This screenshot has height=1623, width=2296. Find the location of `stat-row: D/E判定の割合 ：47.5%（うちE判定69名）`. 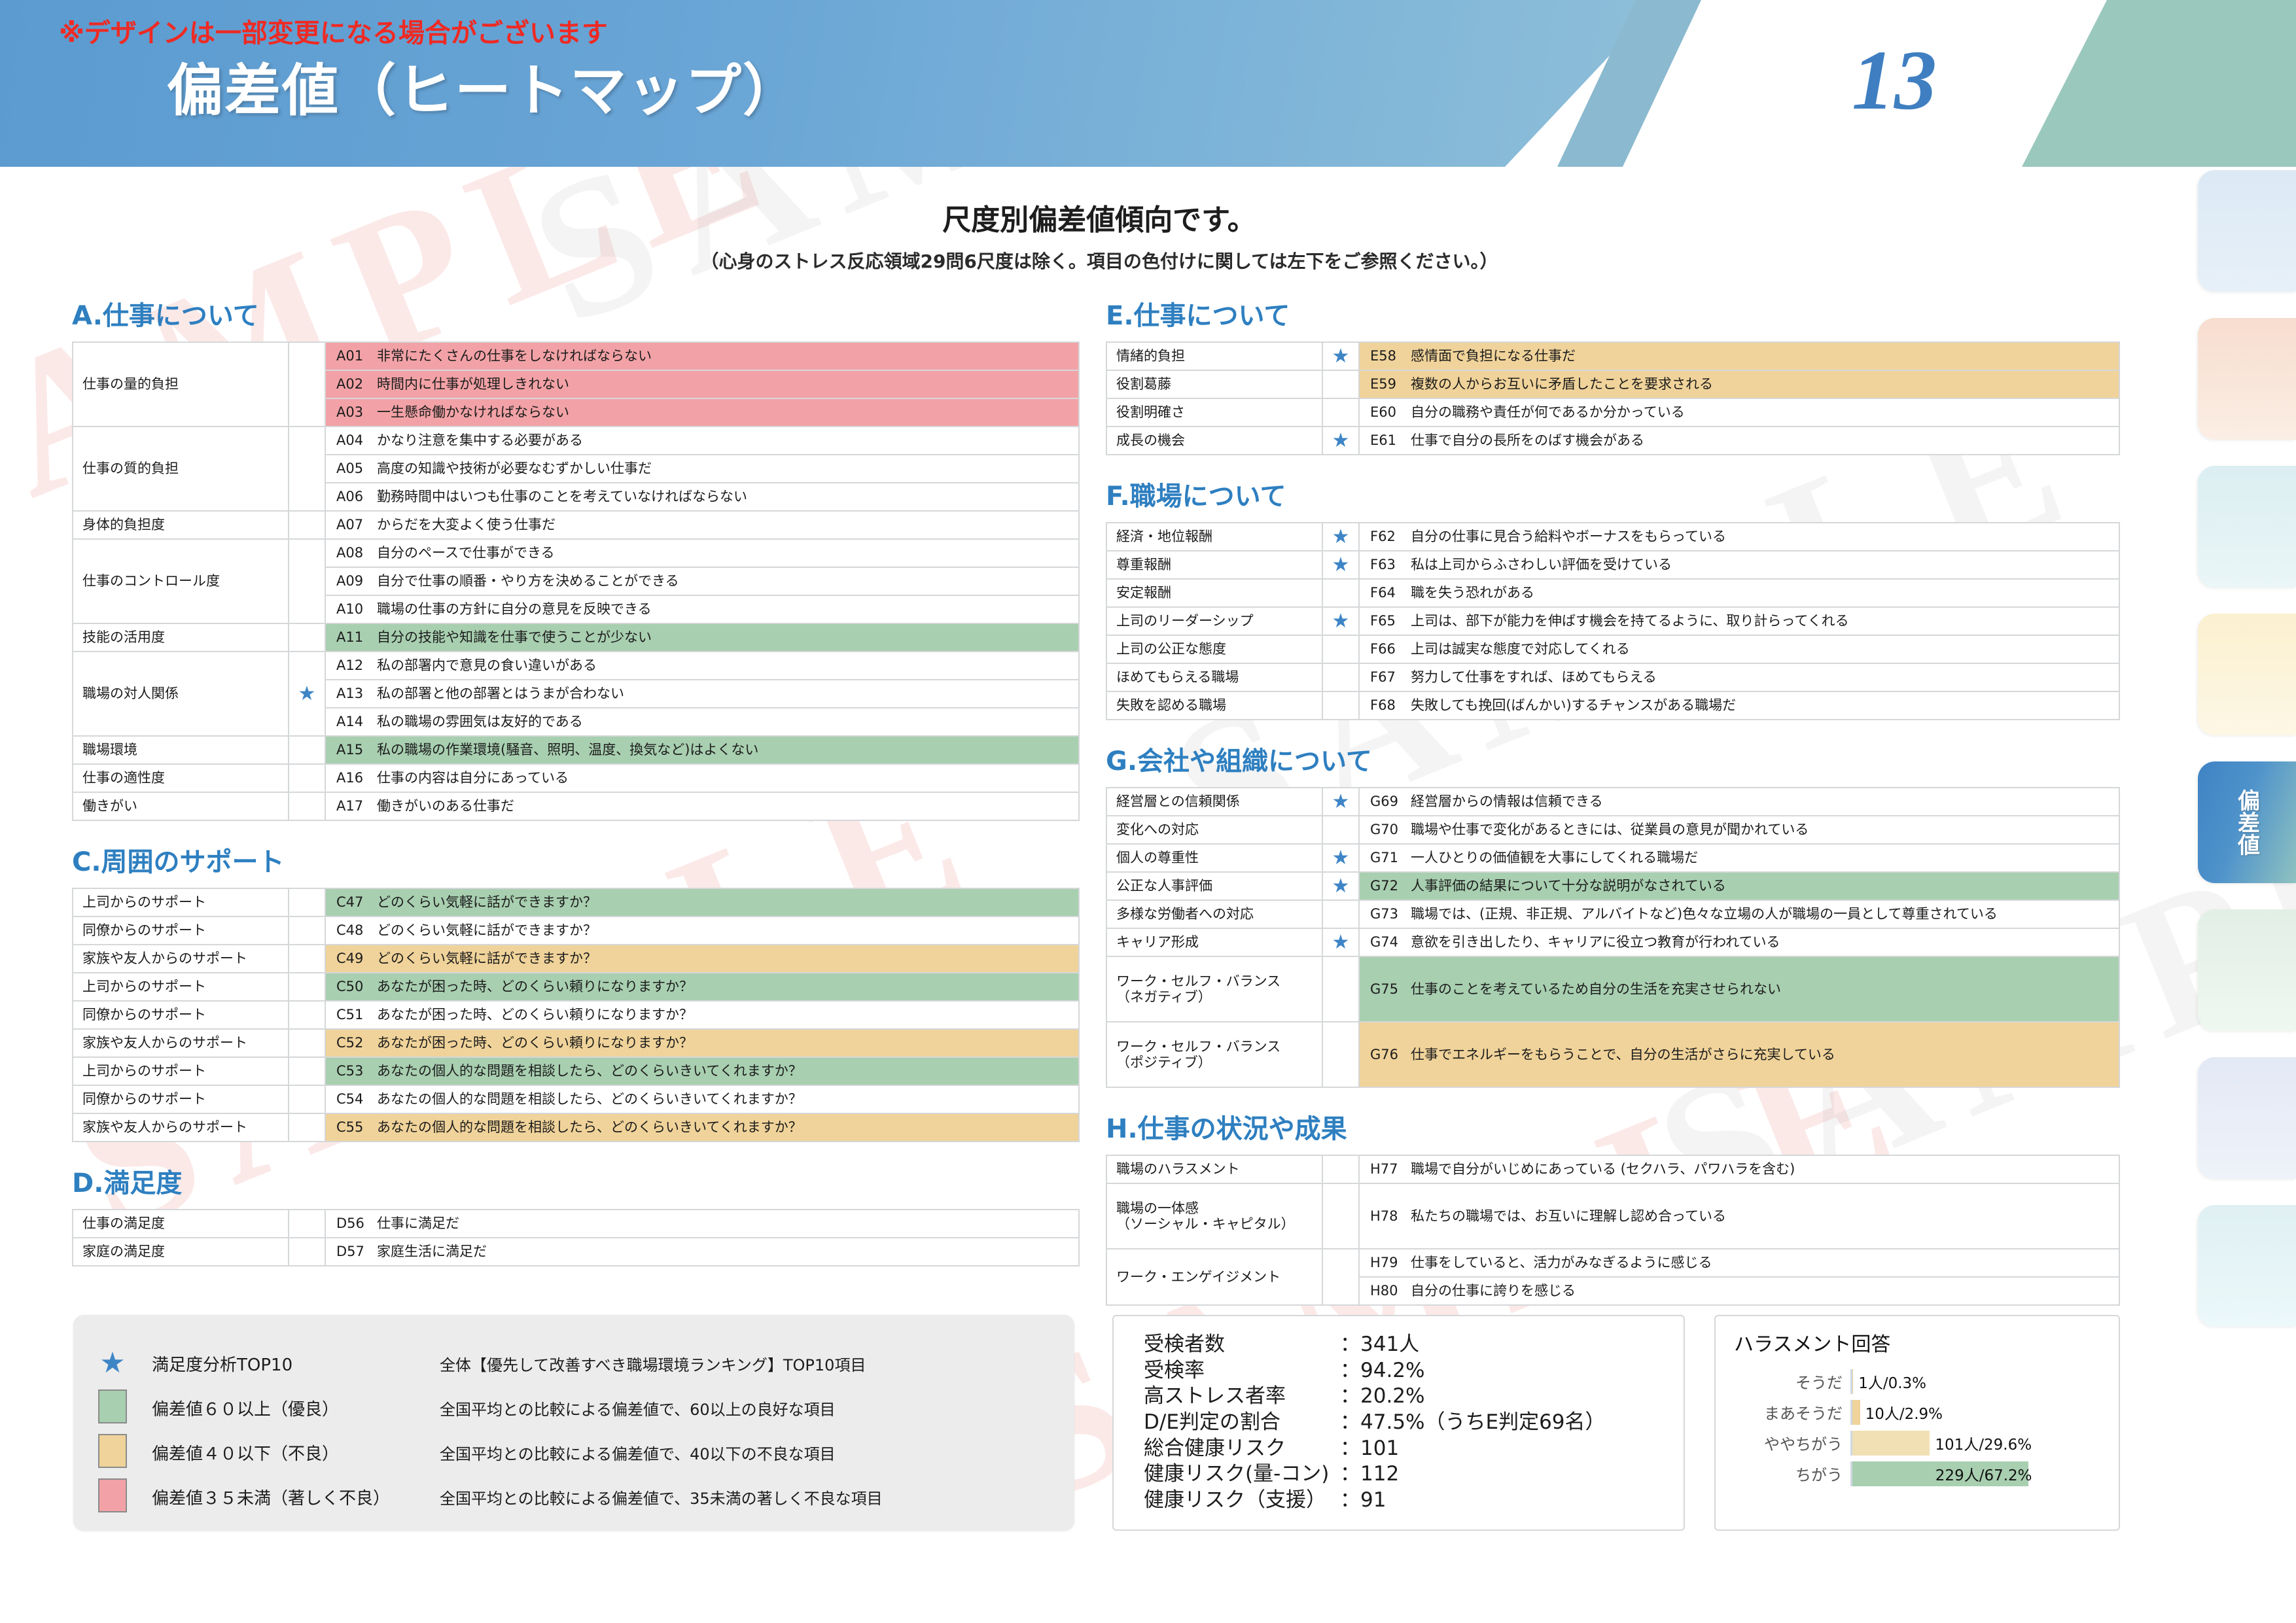

stat-row: D/E判定の割合 ：47.5%（うちE判定69名） is located at coordinates (1414, 1423).